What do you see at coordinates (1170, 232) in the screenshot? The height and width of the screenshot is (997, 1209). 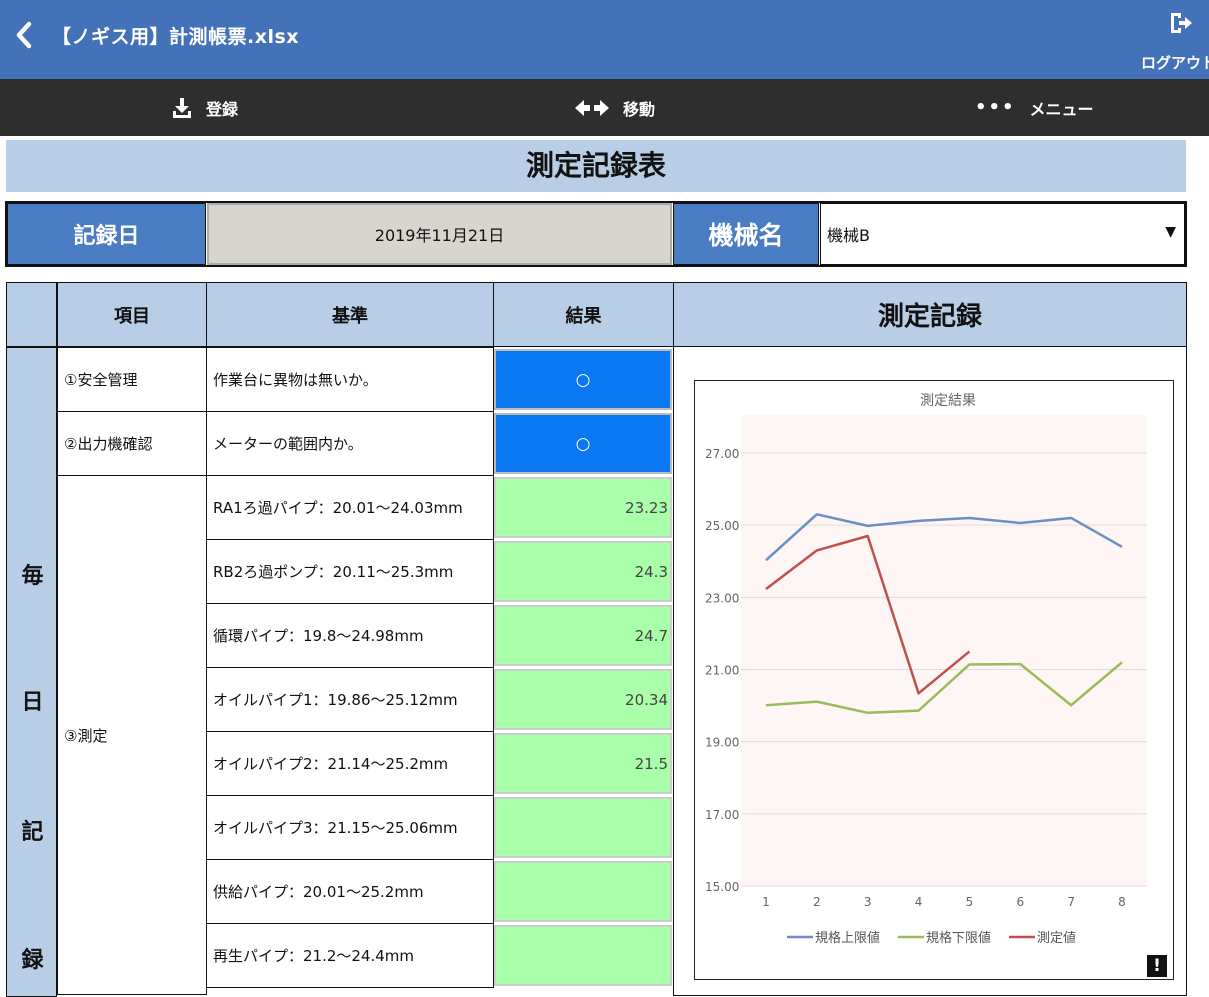 I see `dropdown-arrow-icon: ▼` at bounding box center [1170, 232].